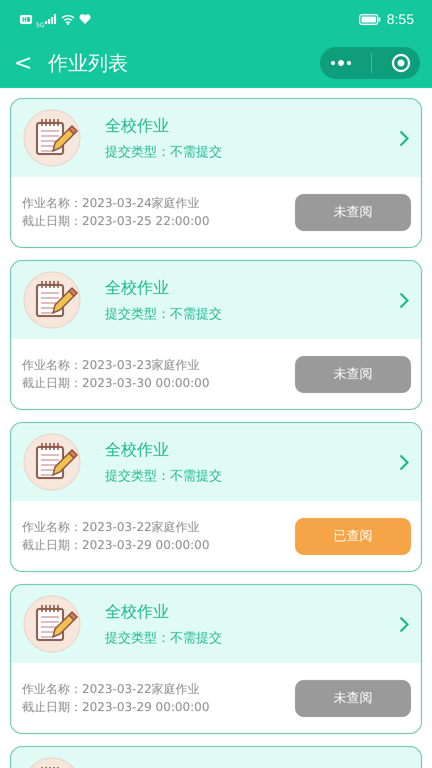 This screenshot has width=432, height=768. Describe the element at coordinates (26, 19) in the screenshot. I see `hd-icon` at that location.